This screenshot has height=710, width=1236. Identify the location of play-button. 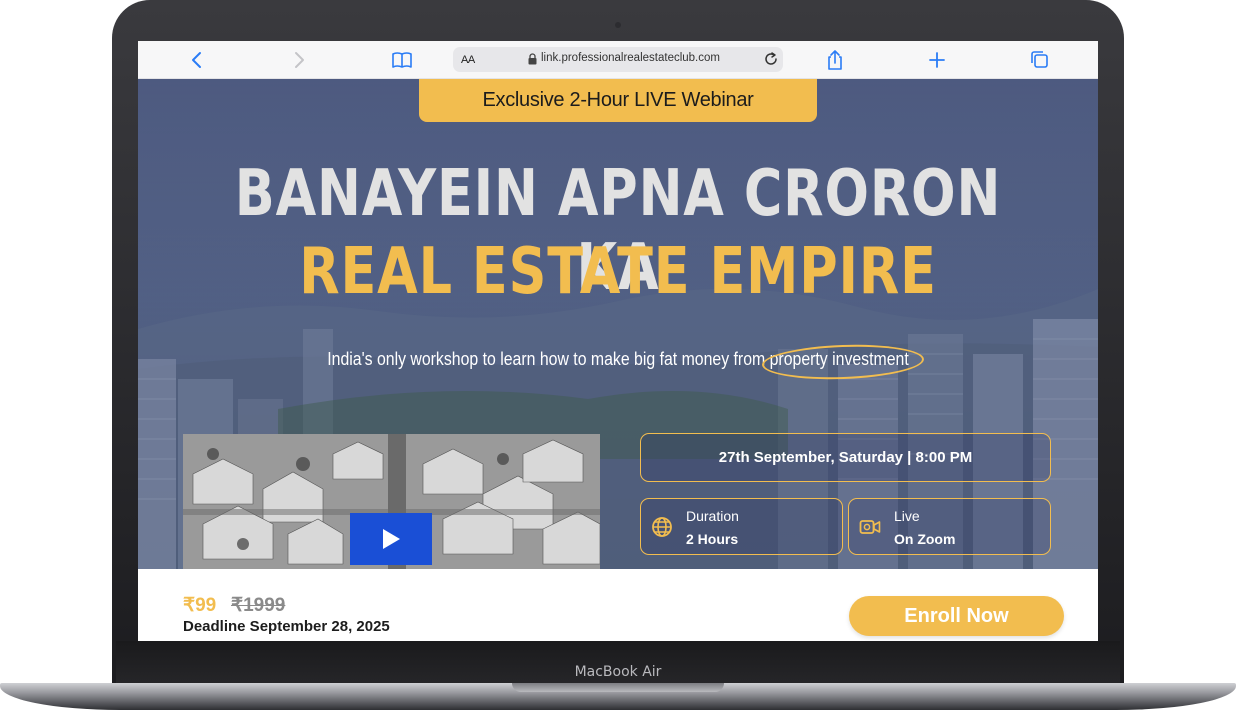
(391, 539).